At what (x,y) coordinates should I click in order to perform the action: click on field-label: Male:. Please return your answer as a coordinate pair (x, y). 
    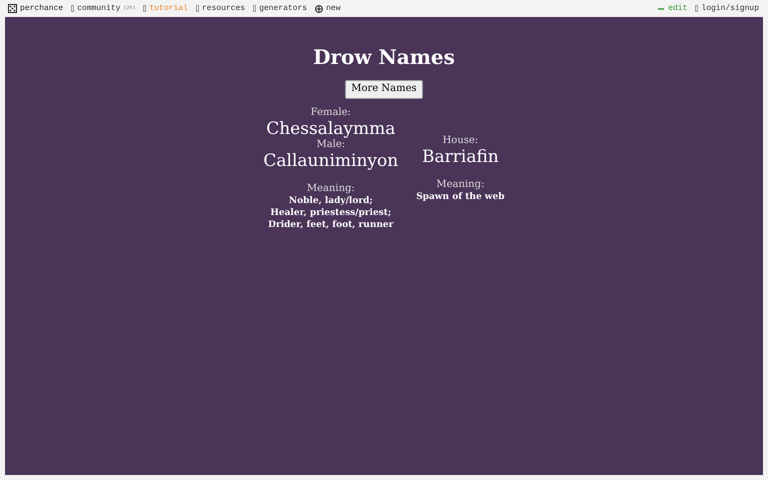
    Looking at the image, I should click on (331, 144).